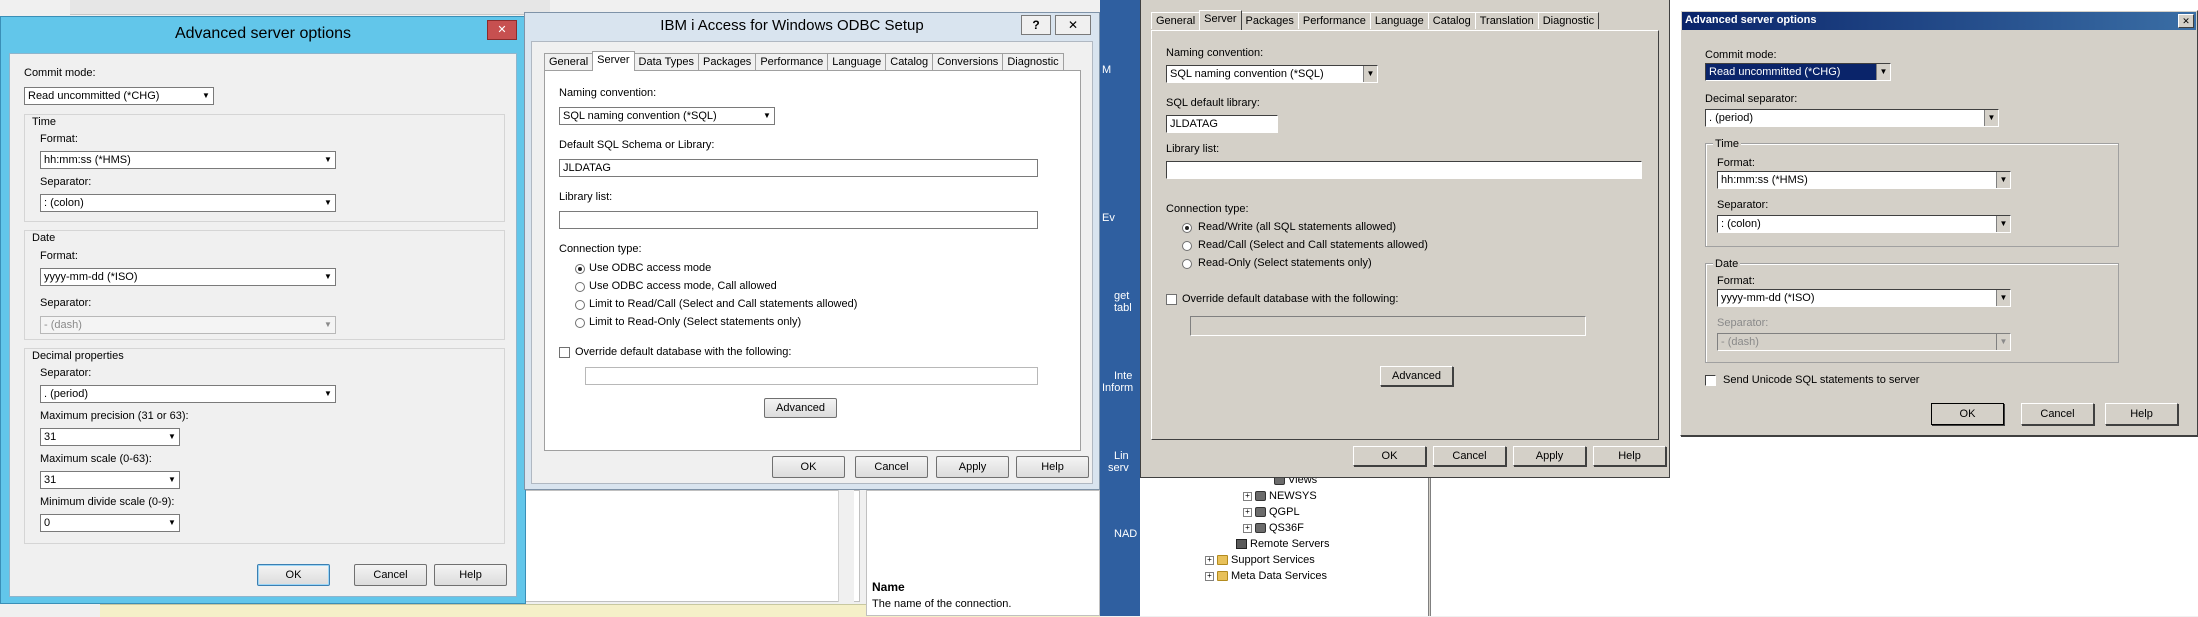 The width and height of the screenshot is (2198, 617). I want to click on right-decimal-separator-select: . (period) ▼, so click(1852, 118).